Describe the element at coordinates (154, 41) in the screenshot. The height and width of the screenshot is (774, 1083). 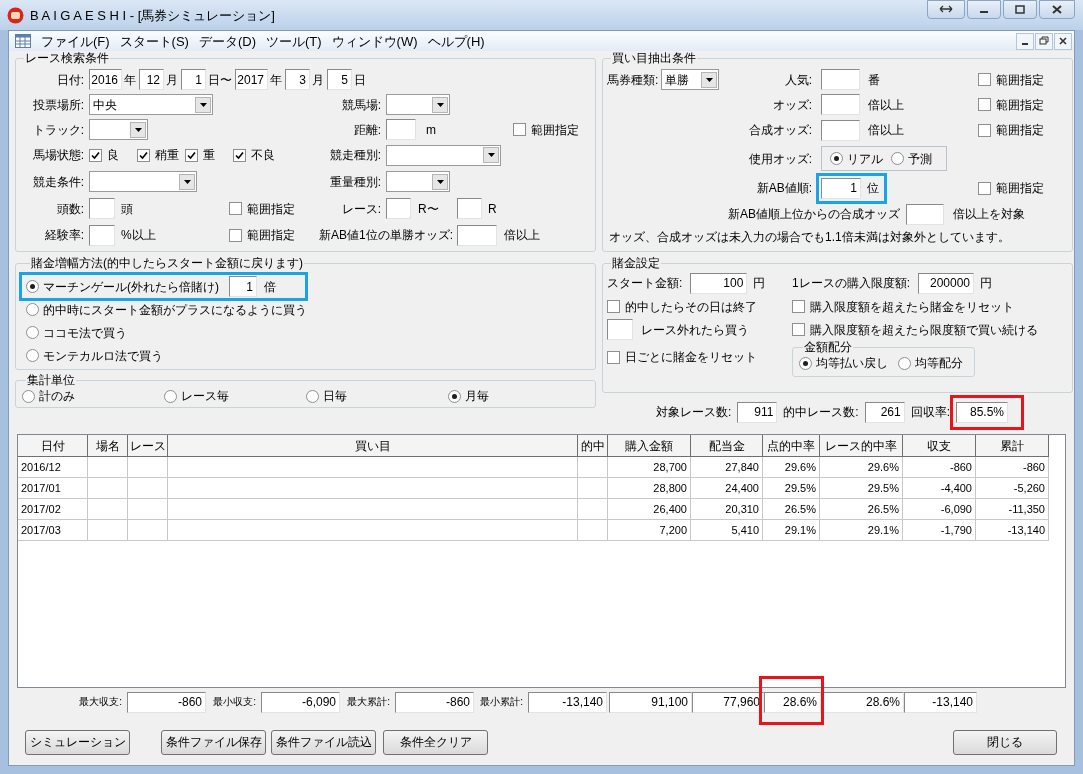
I see `menu-item: スタート(S)` at that location.